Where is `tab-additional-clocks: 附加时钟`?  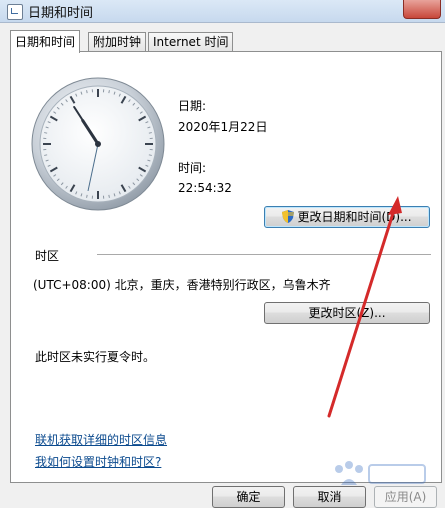 tab-additional-clocks: 附加时钟 is located at coordinates (117, 42).